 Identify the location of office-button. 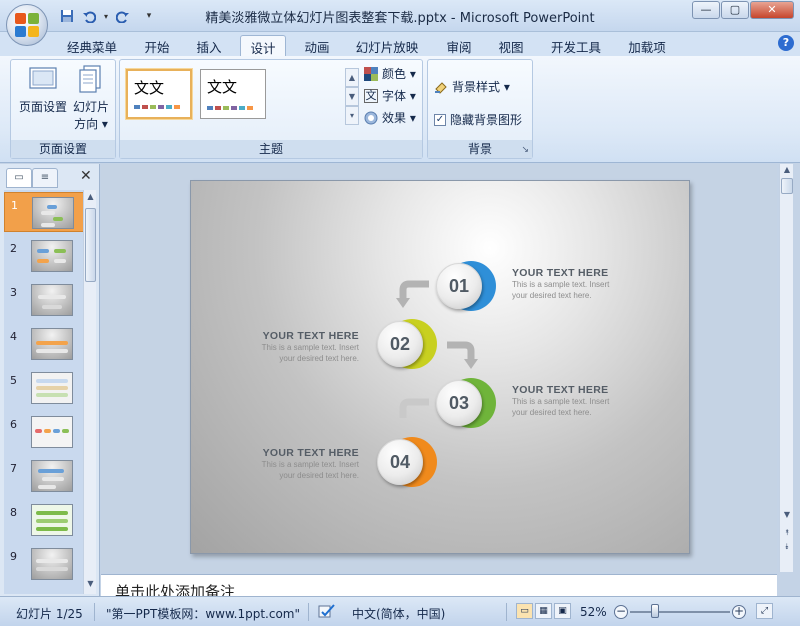
(27, 25).